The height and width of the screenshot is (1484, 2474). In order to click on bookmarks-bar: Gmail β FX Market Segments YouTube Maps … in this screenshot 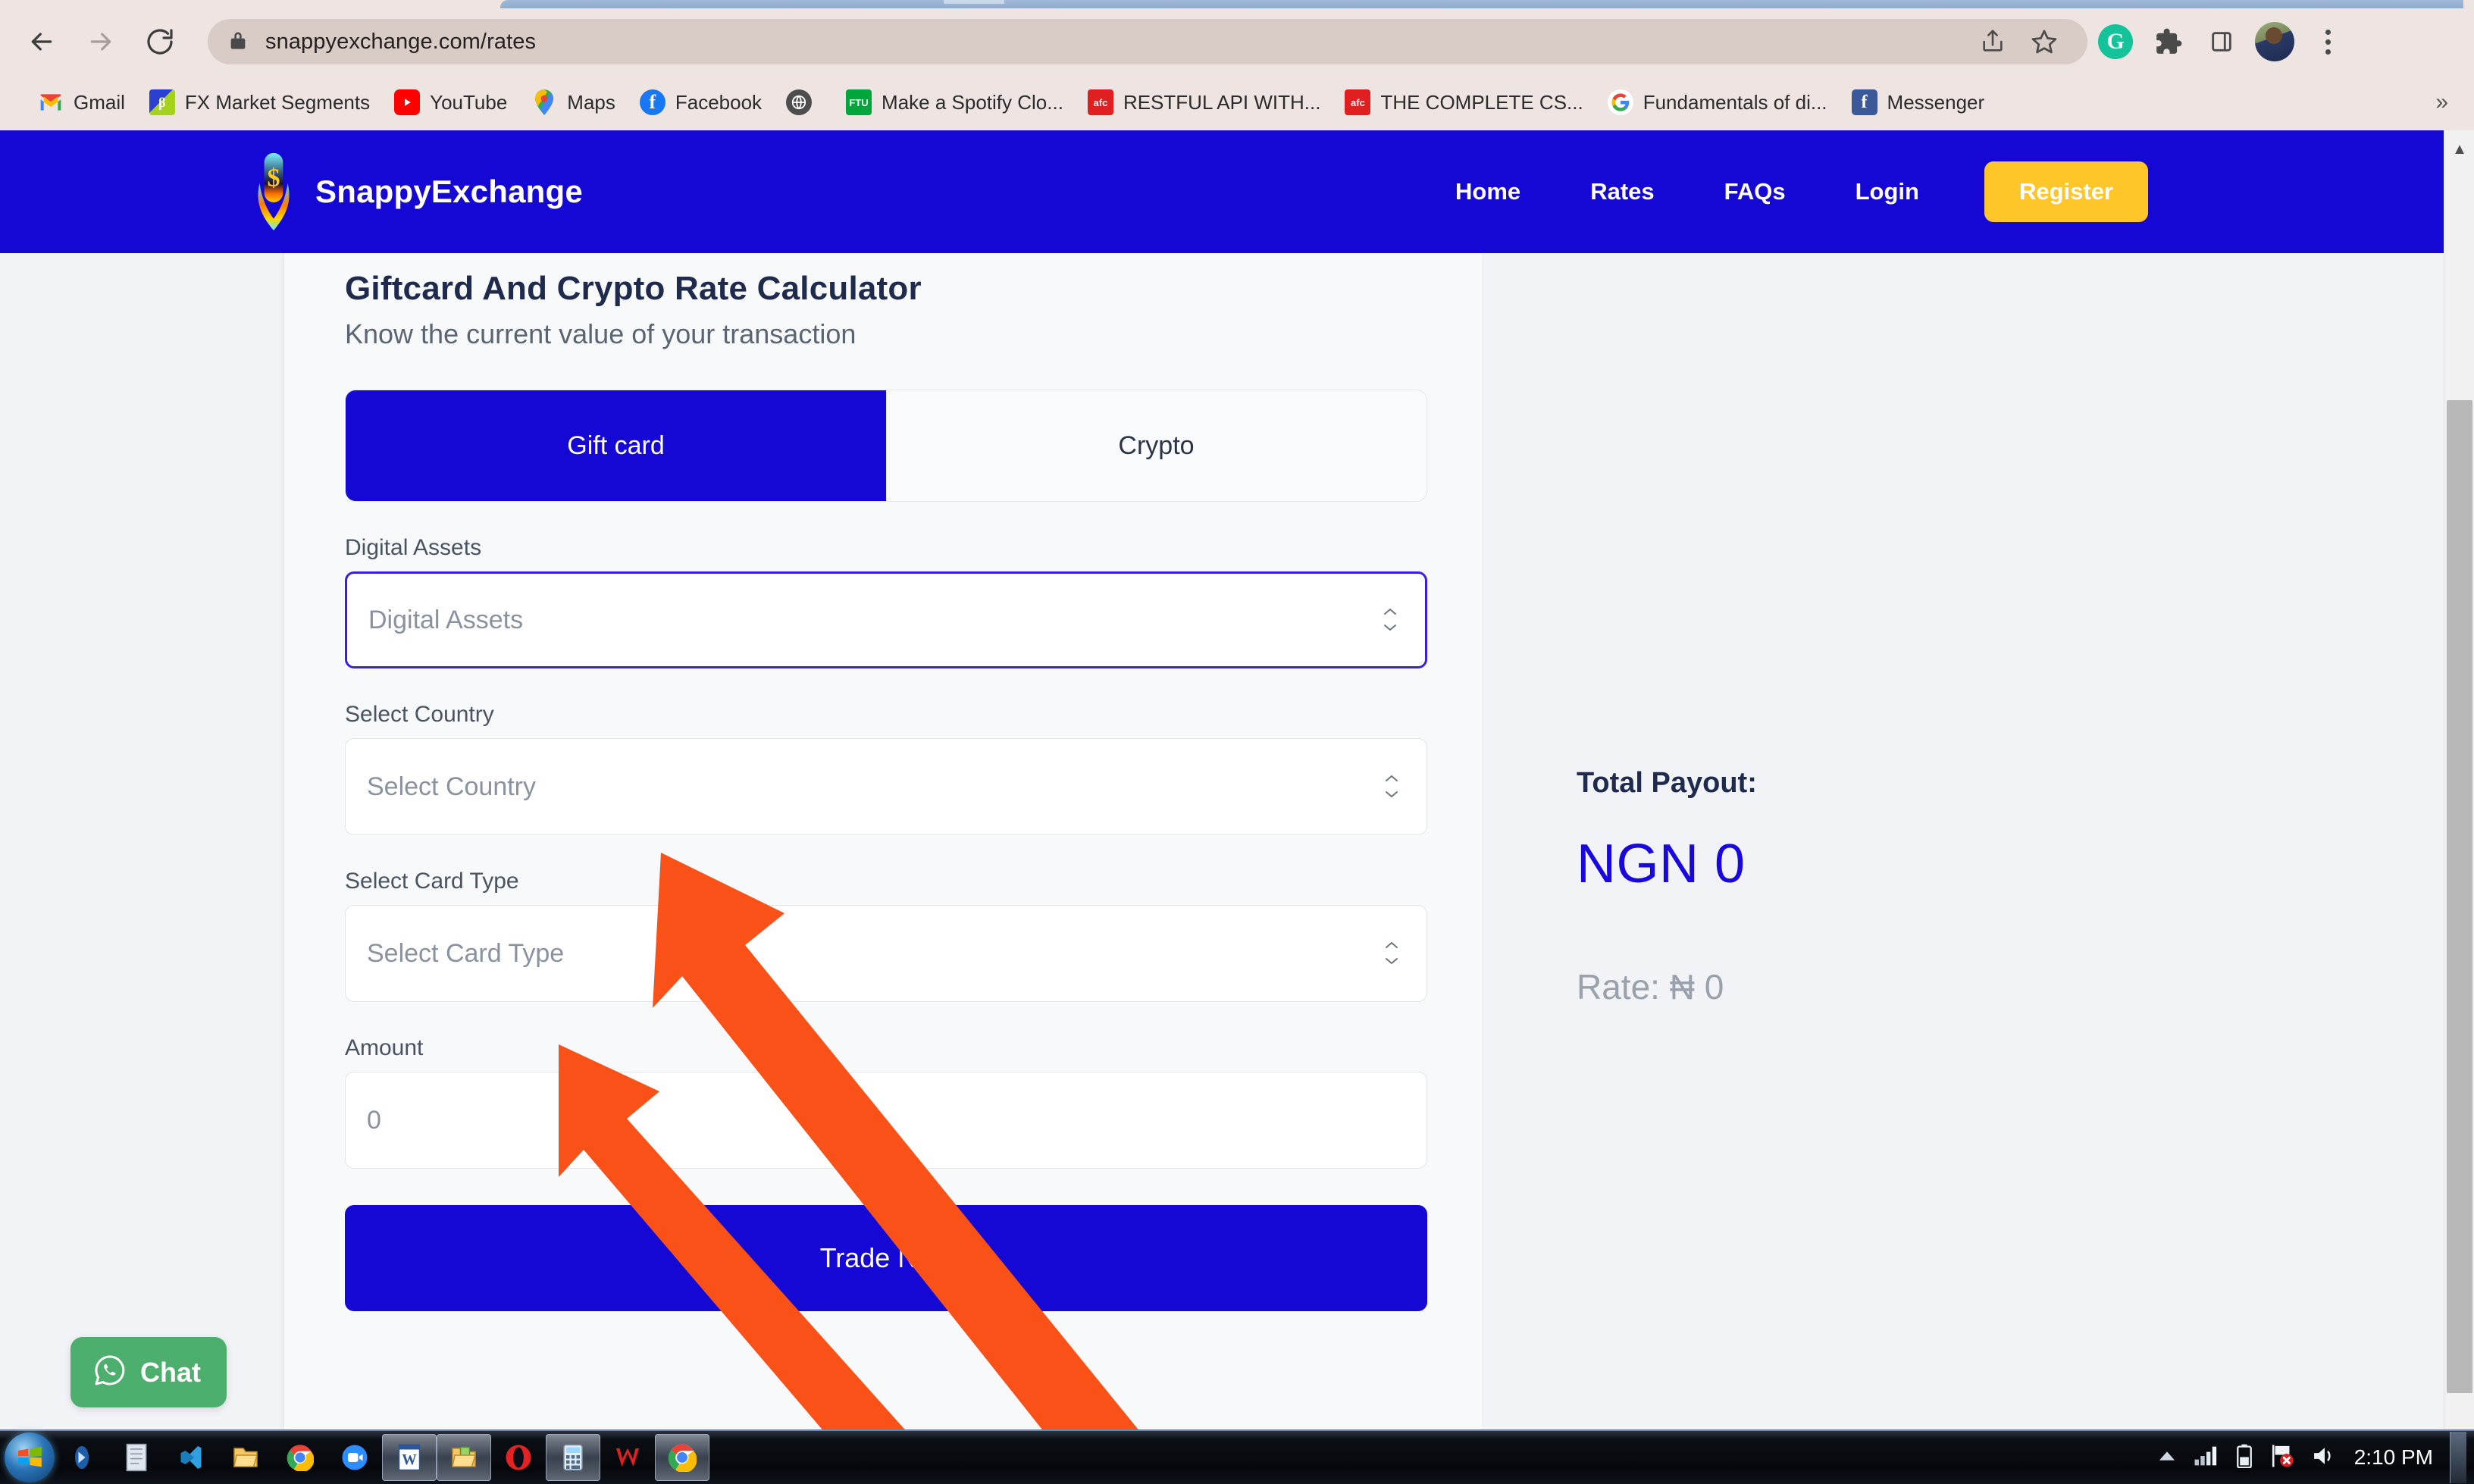, I will do `click(1237, 102)`.